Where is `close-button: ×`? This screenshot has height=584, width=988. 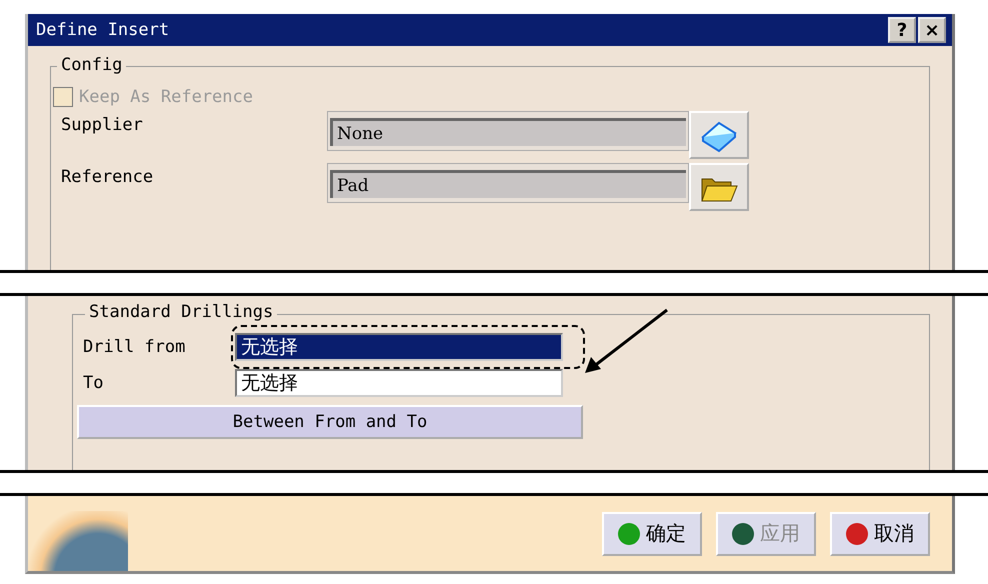
close-button: × is located at coordinates (932, 30).